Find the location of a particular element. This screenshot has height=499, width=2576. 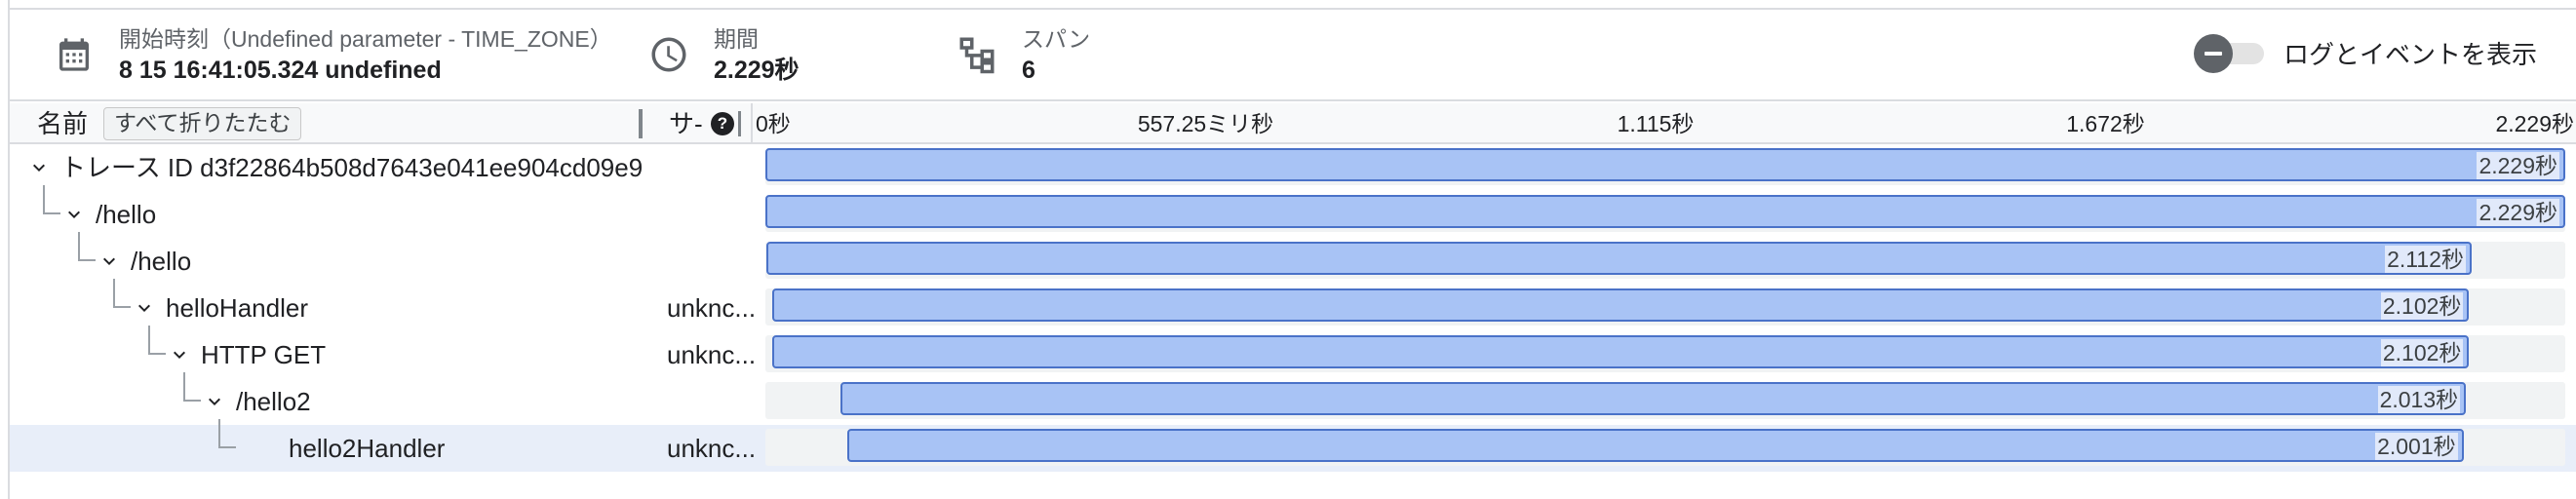

duration-label: 期間 is located at coordinates (736, 39).